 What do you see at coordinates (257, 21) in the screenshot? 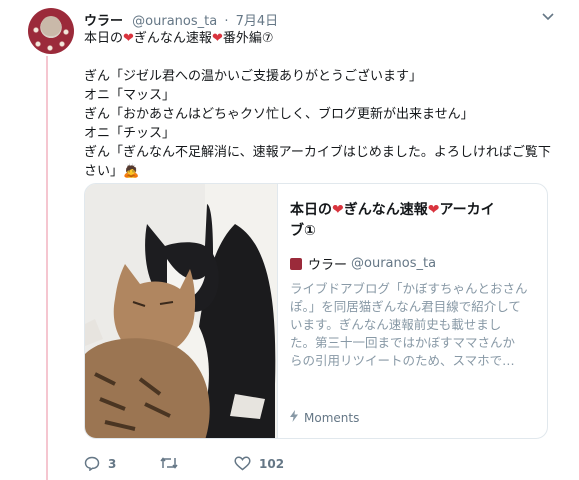
I see `tweet-date: 7月4日` at bounding box center [257, 21].